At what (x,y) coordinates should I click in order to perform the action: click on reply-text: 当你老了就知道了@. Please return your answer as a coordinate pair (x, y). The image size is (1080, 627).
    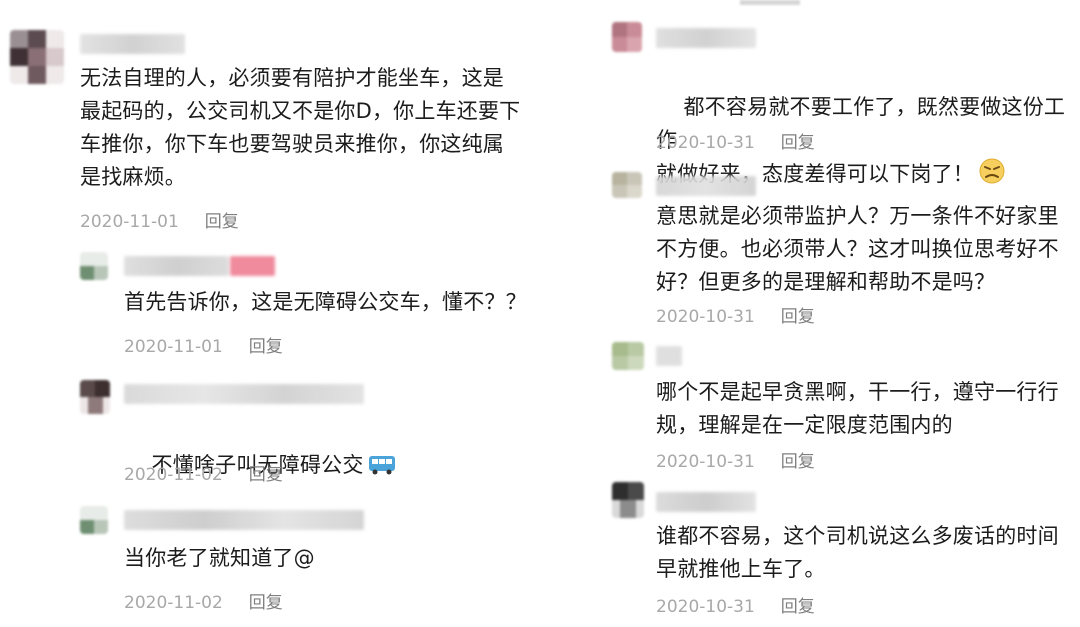
    Looking at the image, I should click on (219, 558).